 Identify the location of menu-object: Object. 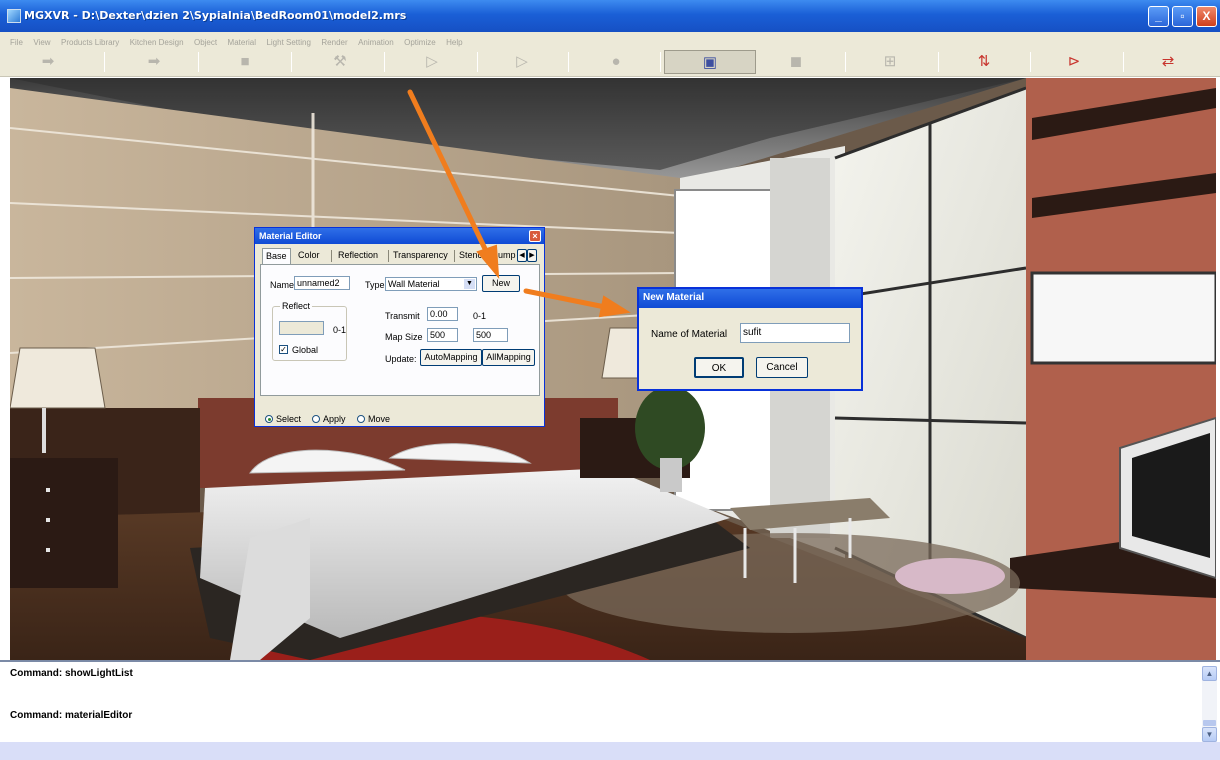
(205, 41).